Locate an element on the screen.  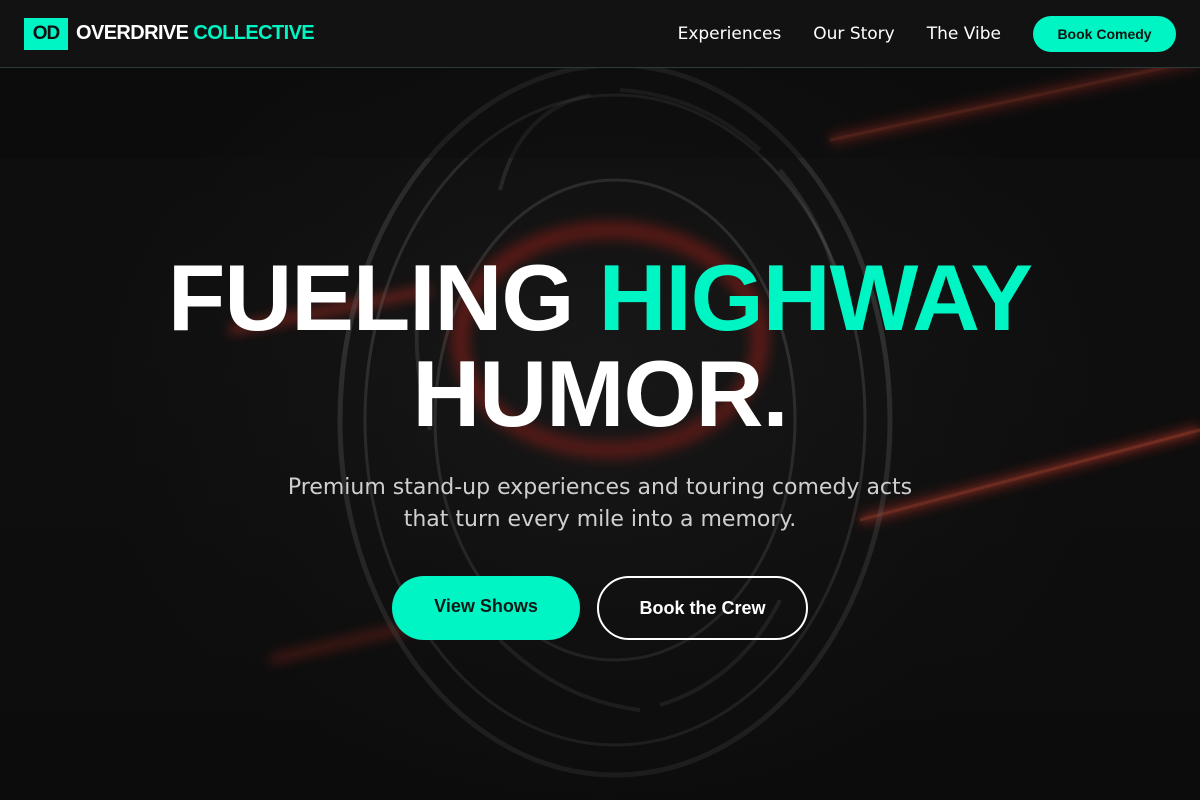
brand-logo: OD OVERDRIVE COLLECTIVE is located at coordinates (169, 33).